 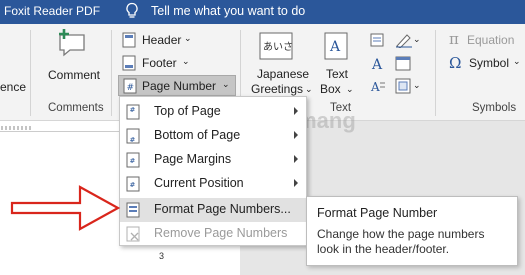 I want to click on app-title: Foxit Reader PDF, so click(x=52, y=11).